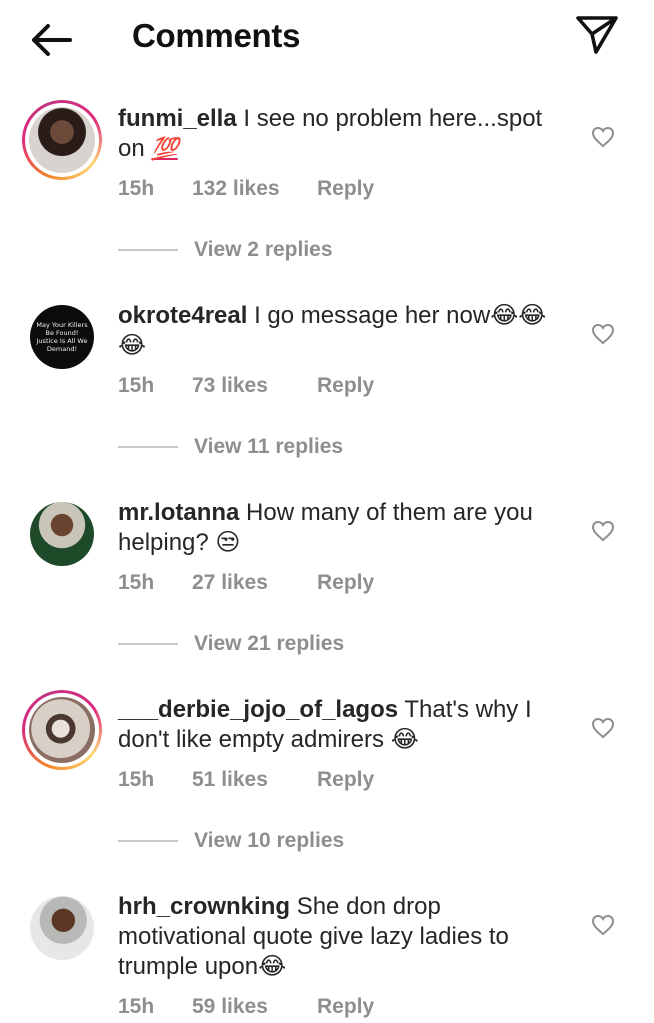 The image size is (654, 1023). I want to click on hundred-points-emoji: 💯, so click(164, 148).